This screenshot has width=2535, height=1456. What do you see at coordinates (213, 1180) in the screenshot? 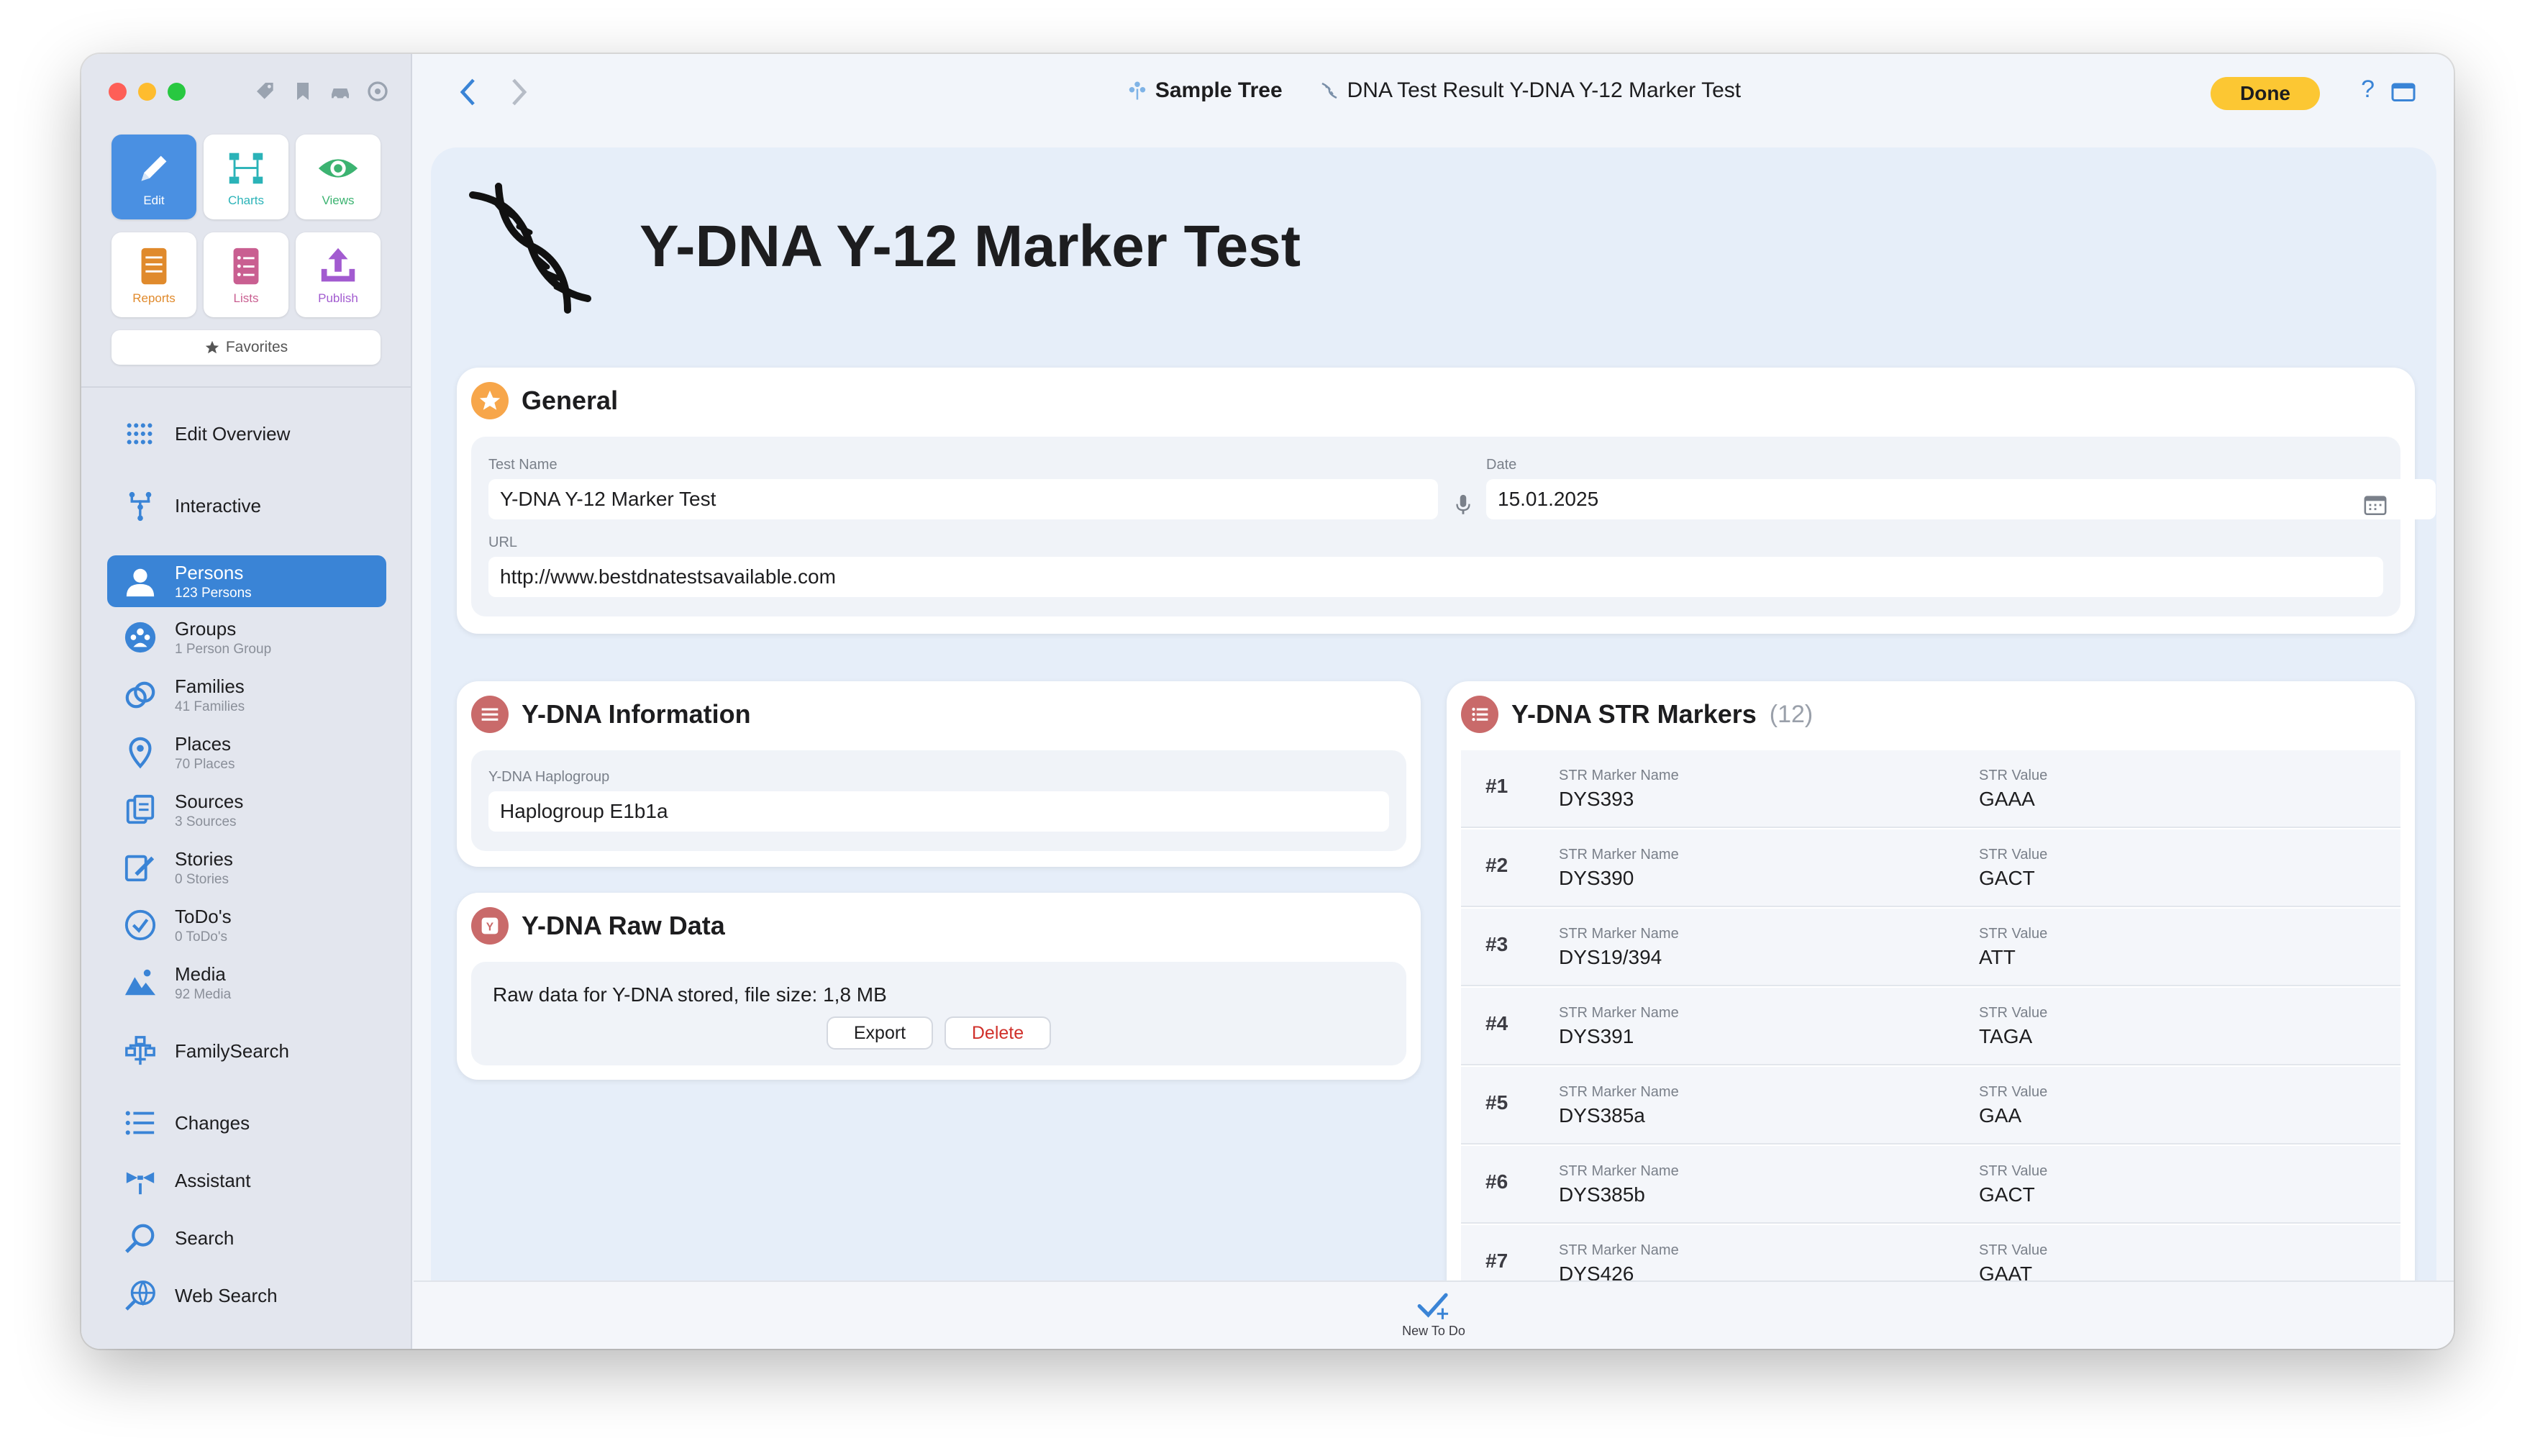
I see `sidebar-item-label: Assistant` at bounding box center [213, 1180].